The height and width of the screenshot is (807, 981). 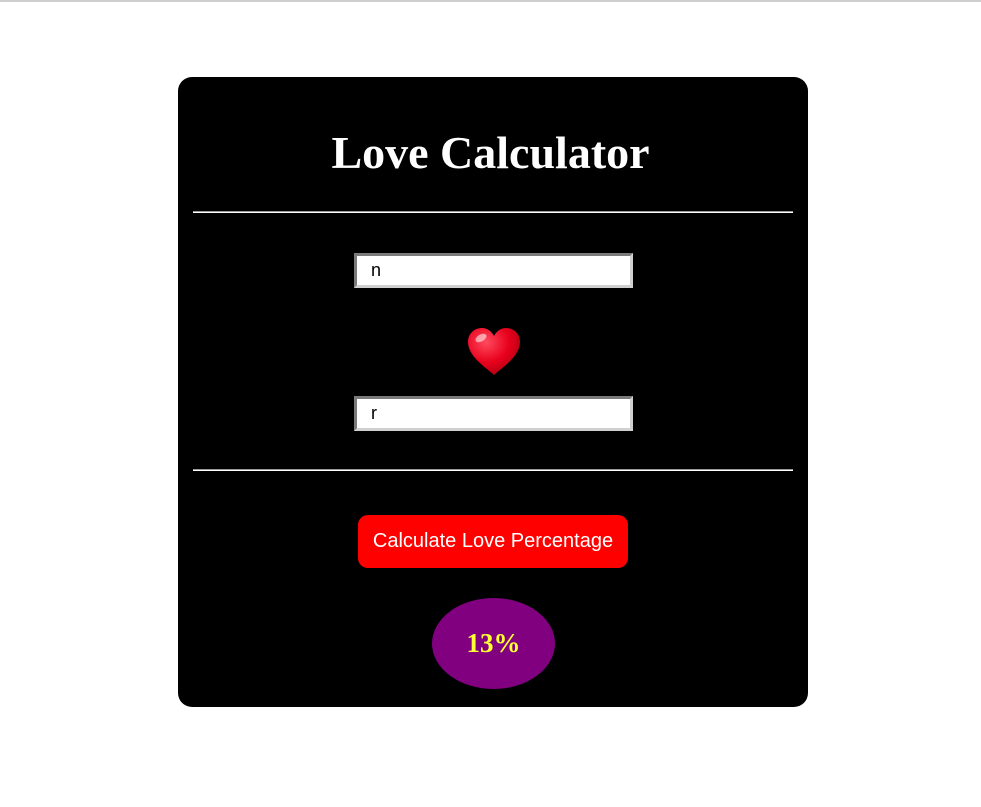 I want to click on bottom-divider, so click(x=493, y=470).